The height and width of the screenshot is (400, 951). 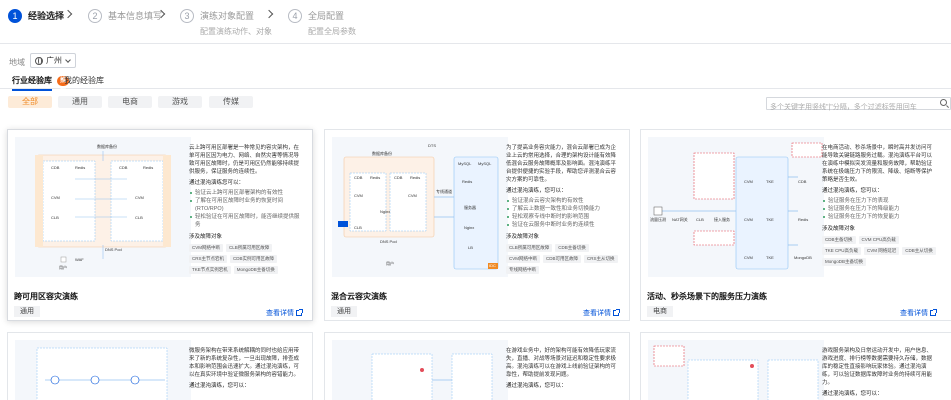 I want to click on list-item: 验证混合云容灾架构的有效性, so click(x=563, y=201).